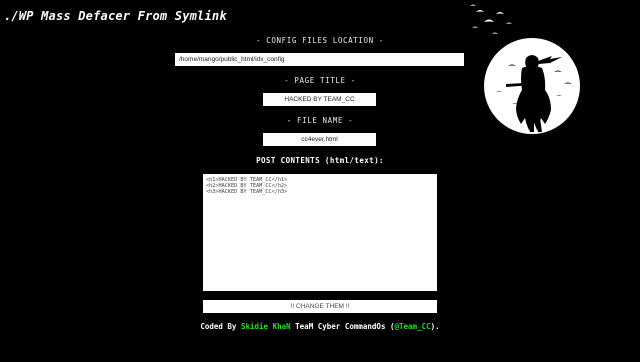  I want to click on footer-author: Skidie KhaN, so click(265, 326).